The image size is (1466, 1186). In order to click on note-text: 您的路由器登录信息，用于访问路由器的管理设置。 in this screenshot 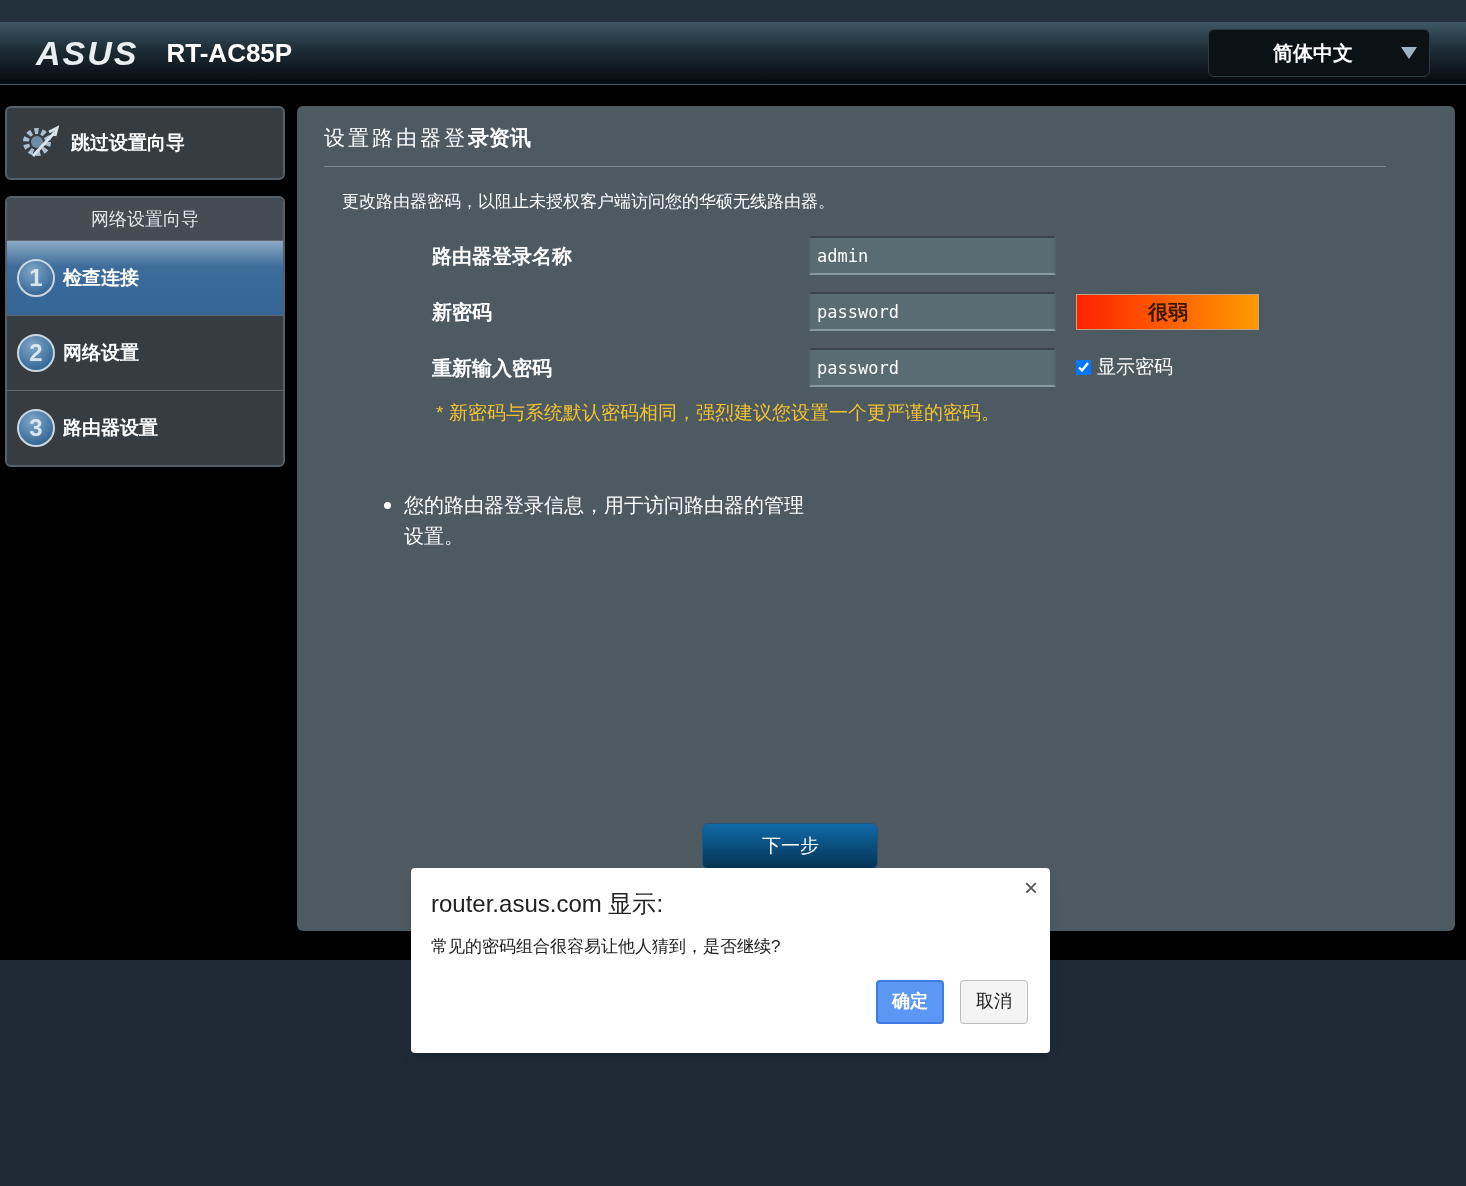, I will do `click(604, 520)`.